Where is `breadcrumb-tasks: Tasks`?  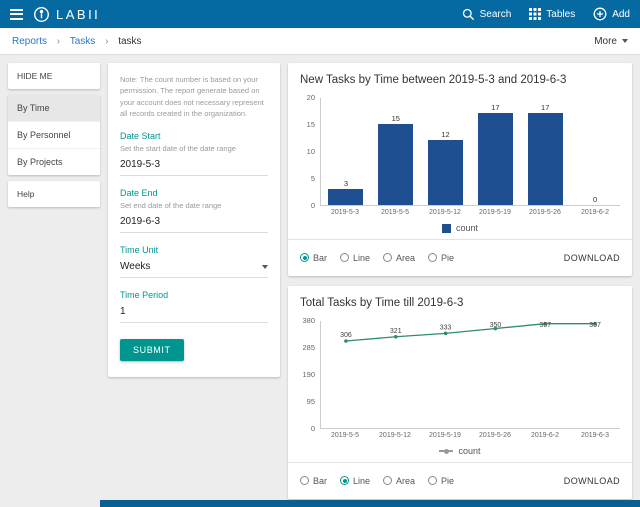 breadcrumb-tasks: Tasks is located at coordinates (83, 41).